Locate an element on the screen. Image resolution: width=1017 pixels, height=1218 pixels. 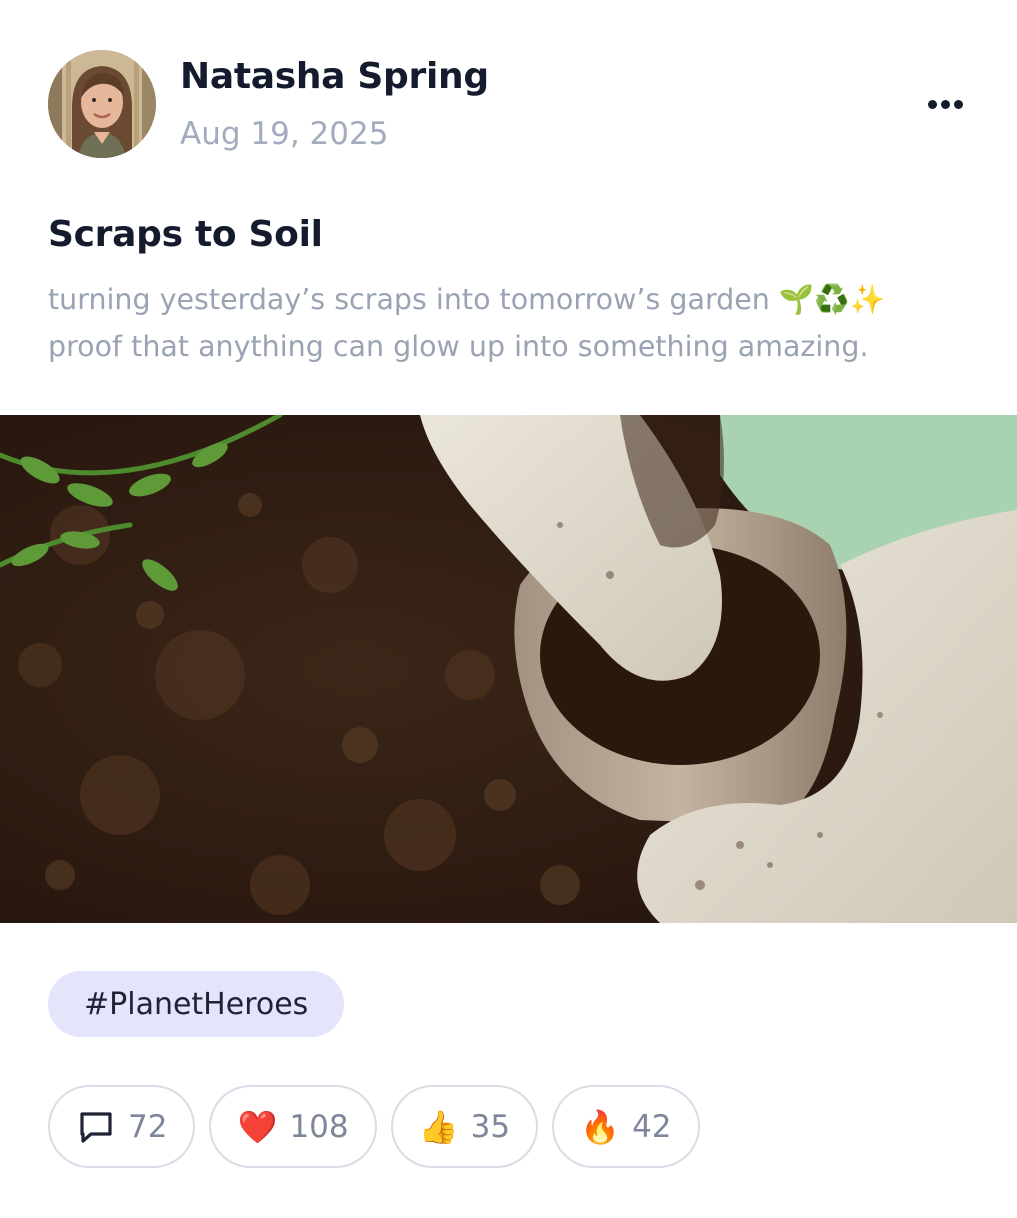
more-horizontal-icon is located at coordinates (932, 104).